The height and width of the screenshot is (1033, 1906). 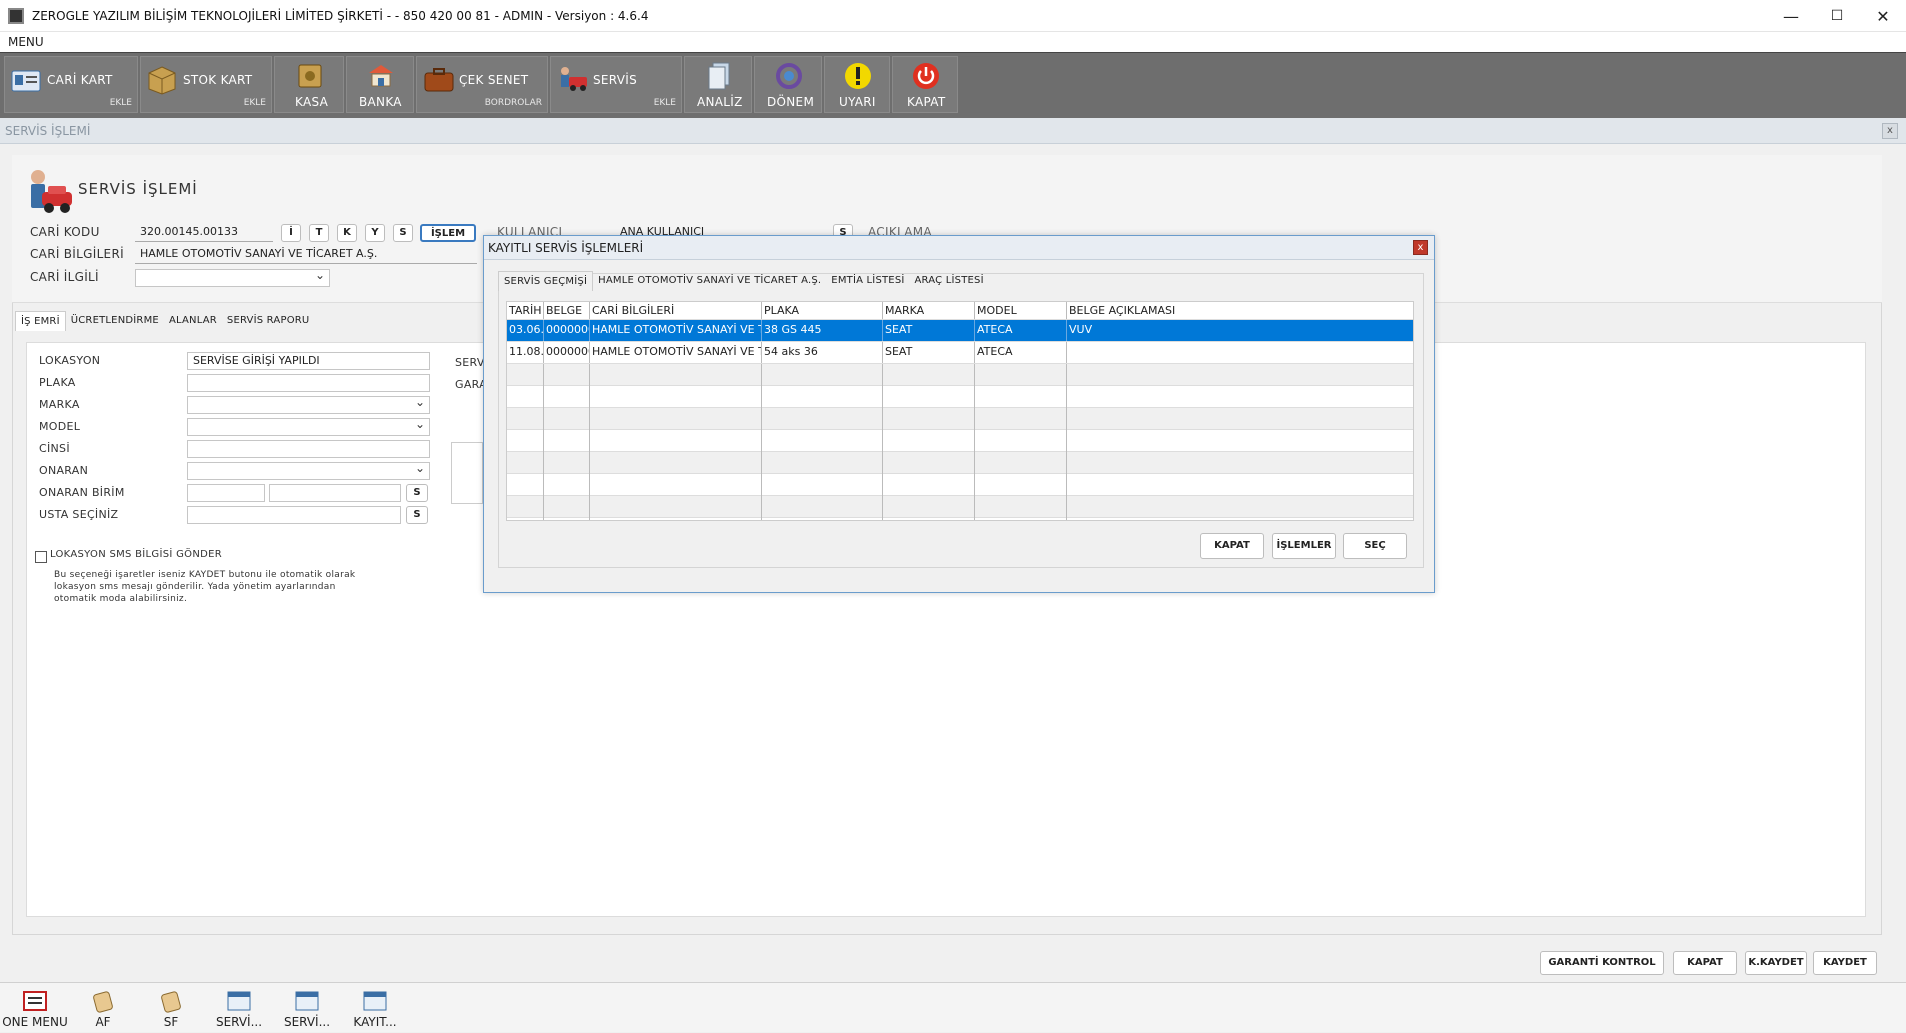 What do you see at coordinates (64, 470) in the screenshot?
I see `onaran-label: ONARAN` at bounding box center [64, 470].